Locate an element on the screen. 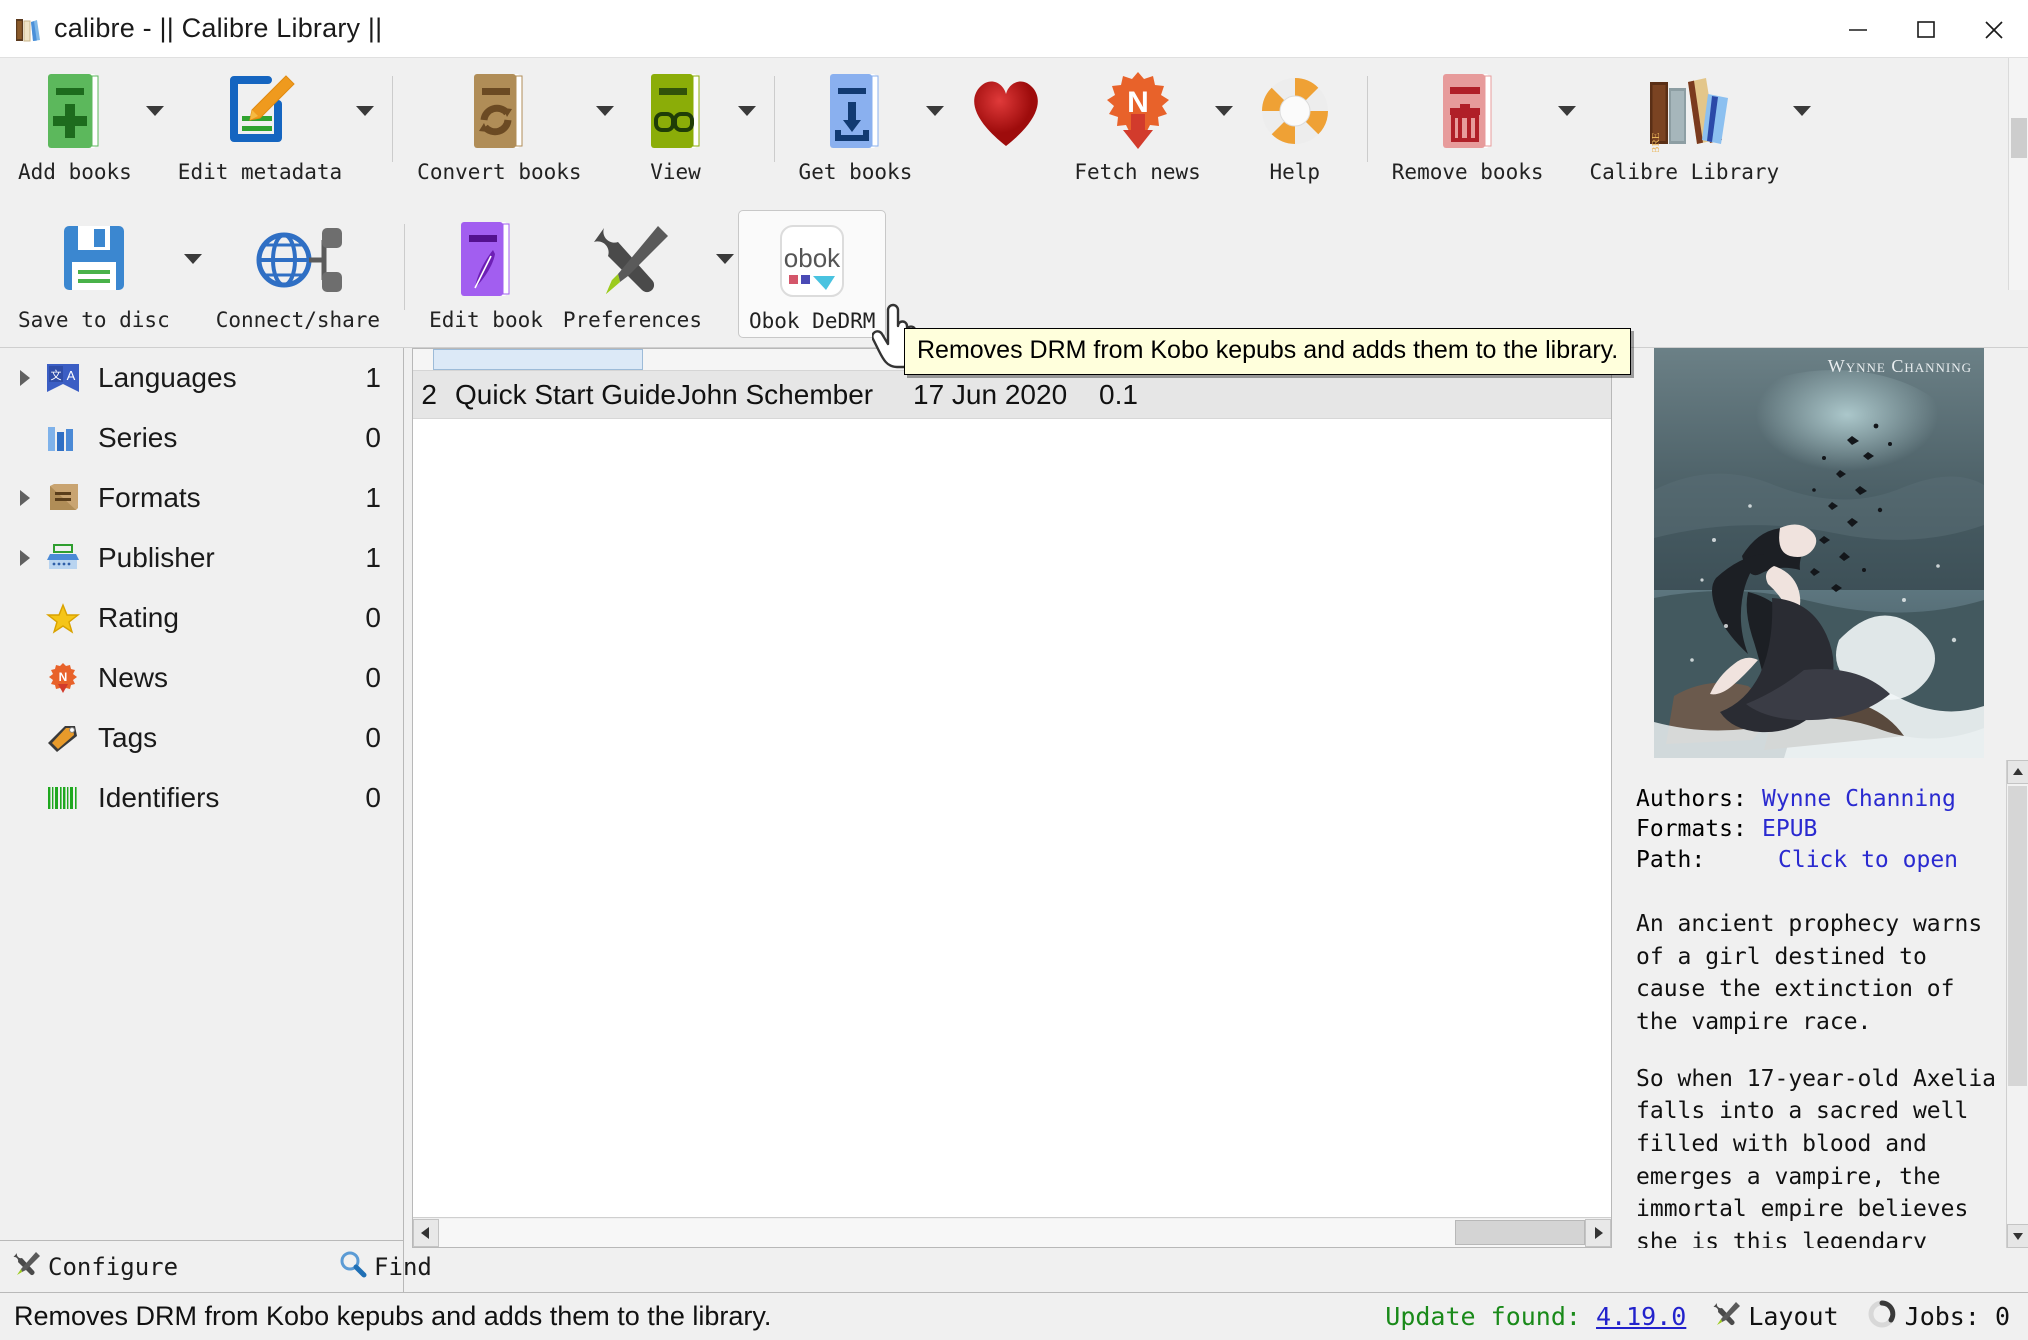 The width and height of the screenshot is (2028, 1340). metadata-key-path: Path: is located at coordinates (1671, 859).